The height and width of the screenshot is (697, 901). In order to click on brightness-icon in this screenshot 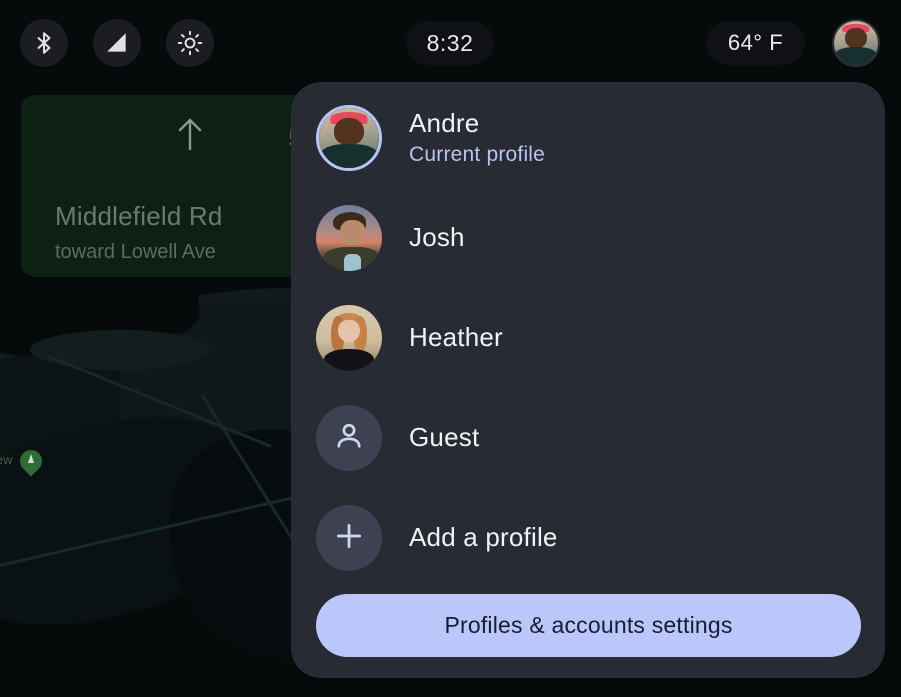, I will do `click(190, 43)`.